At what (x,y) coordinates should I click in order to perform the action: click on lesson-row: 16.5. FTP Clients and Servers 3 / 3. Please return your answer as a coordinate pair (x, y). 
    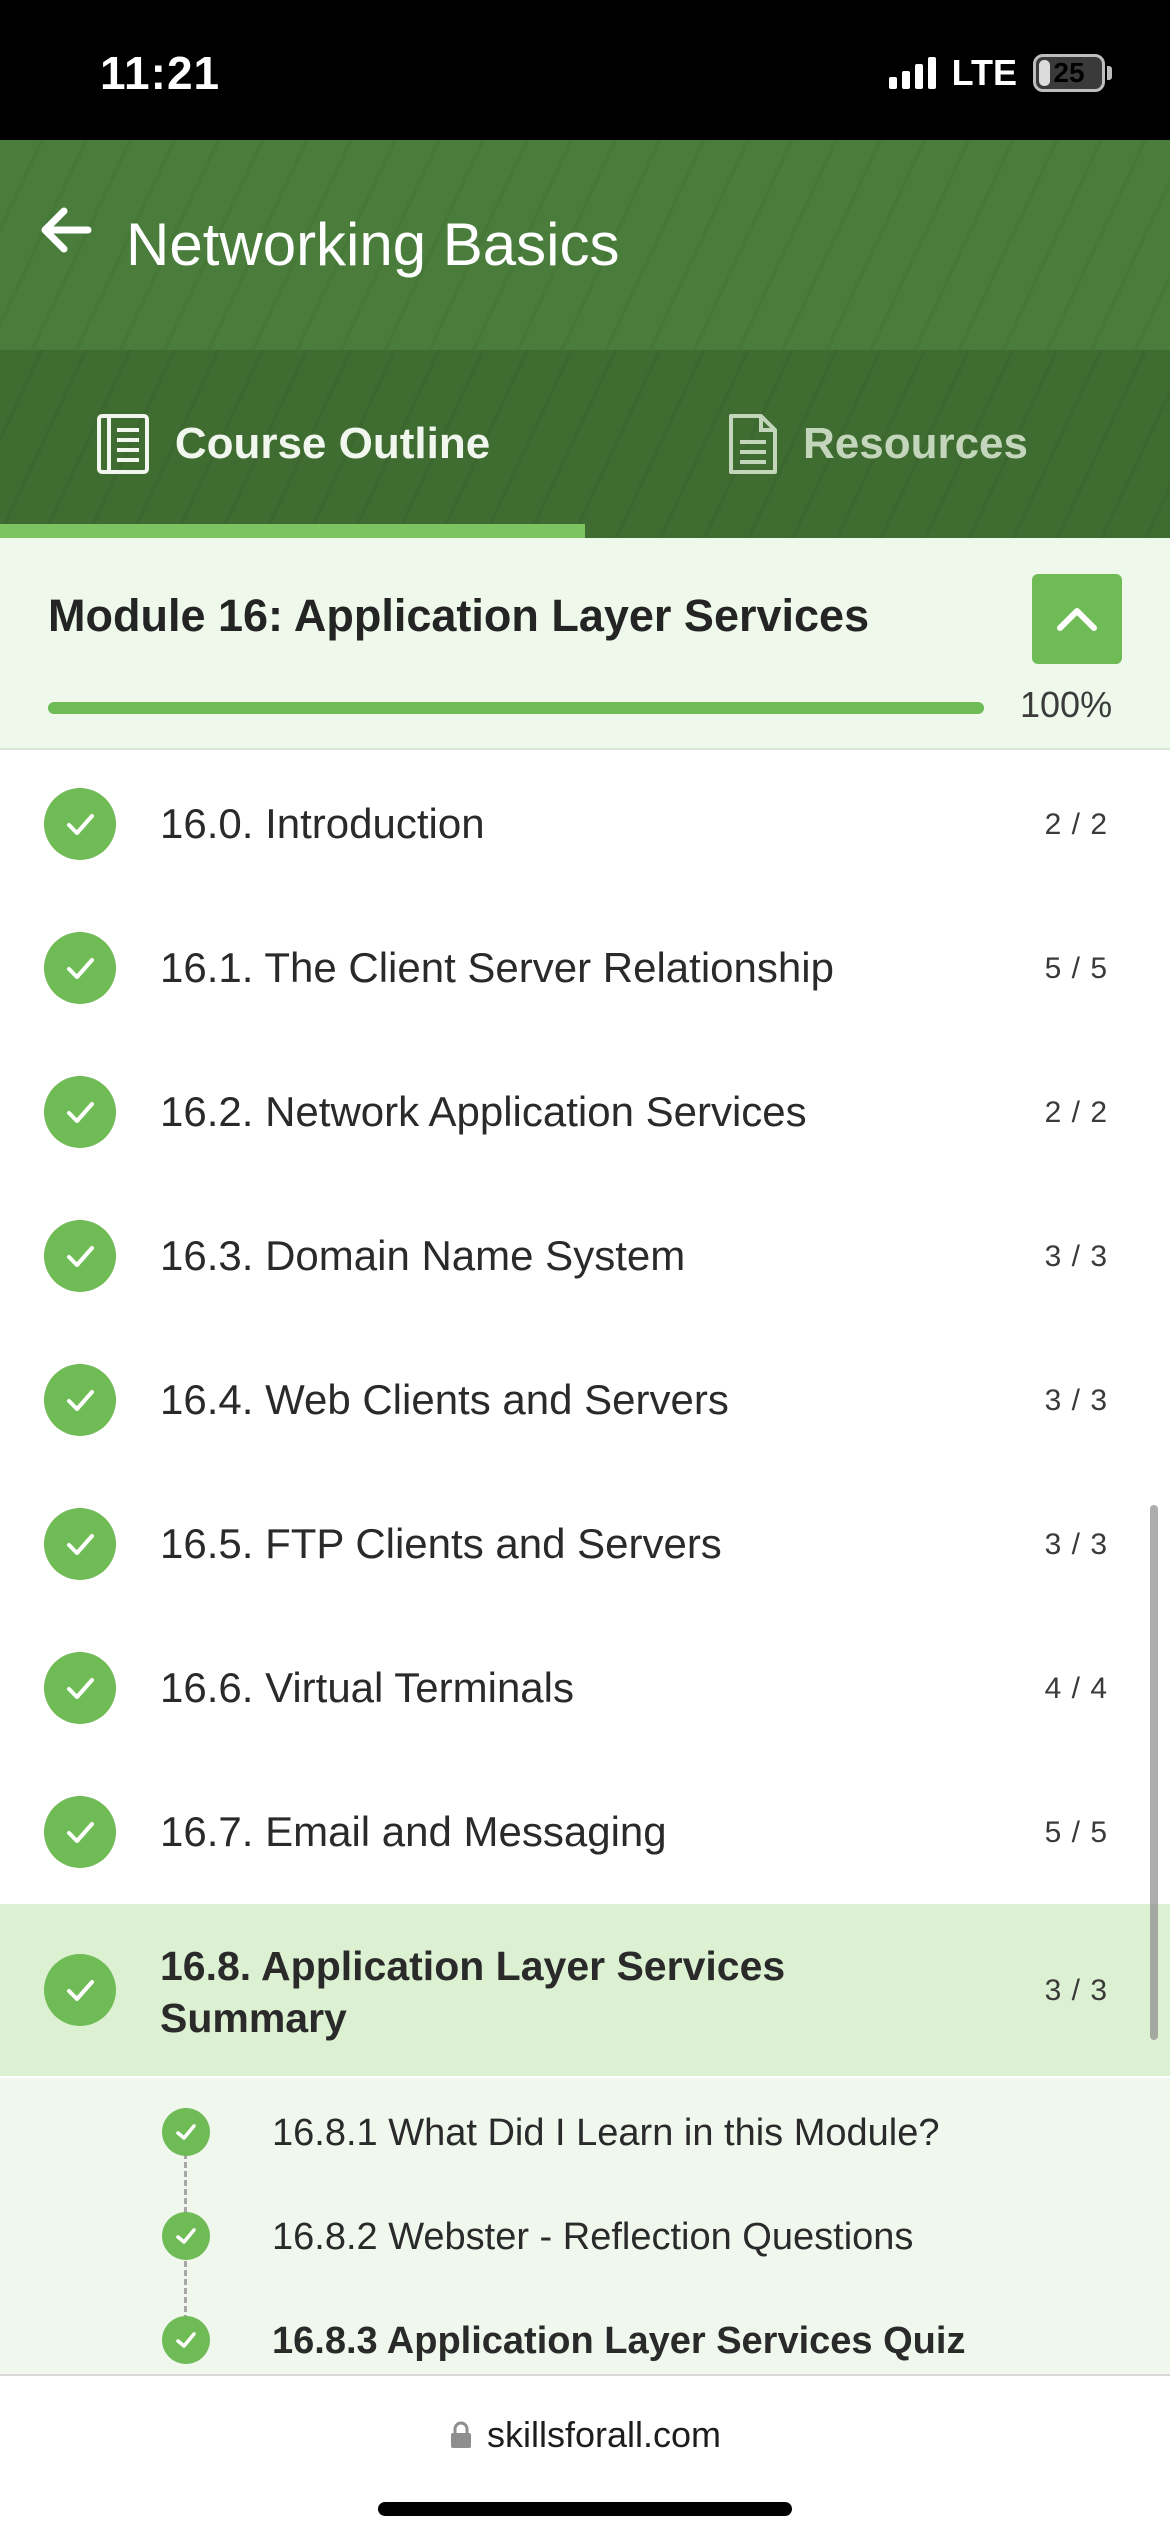
    Looking at the image, I should click on (585, 1544).